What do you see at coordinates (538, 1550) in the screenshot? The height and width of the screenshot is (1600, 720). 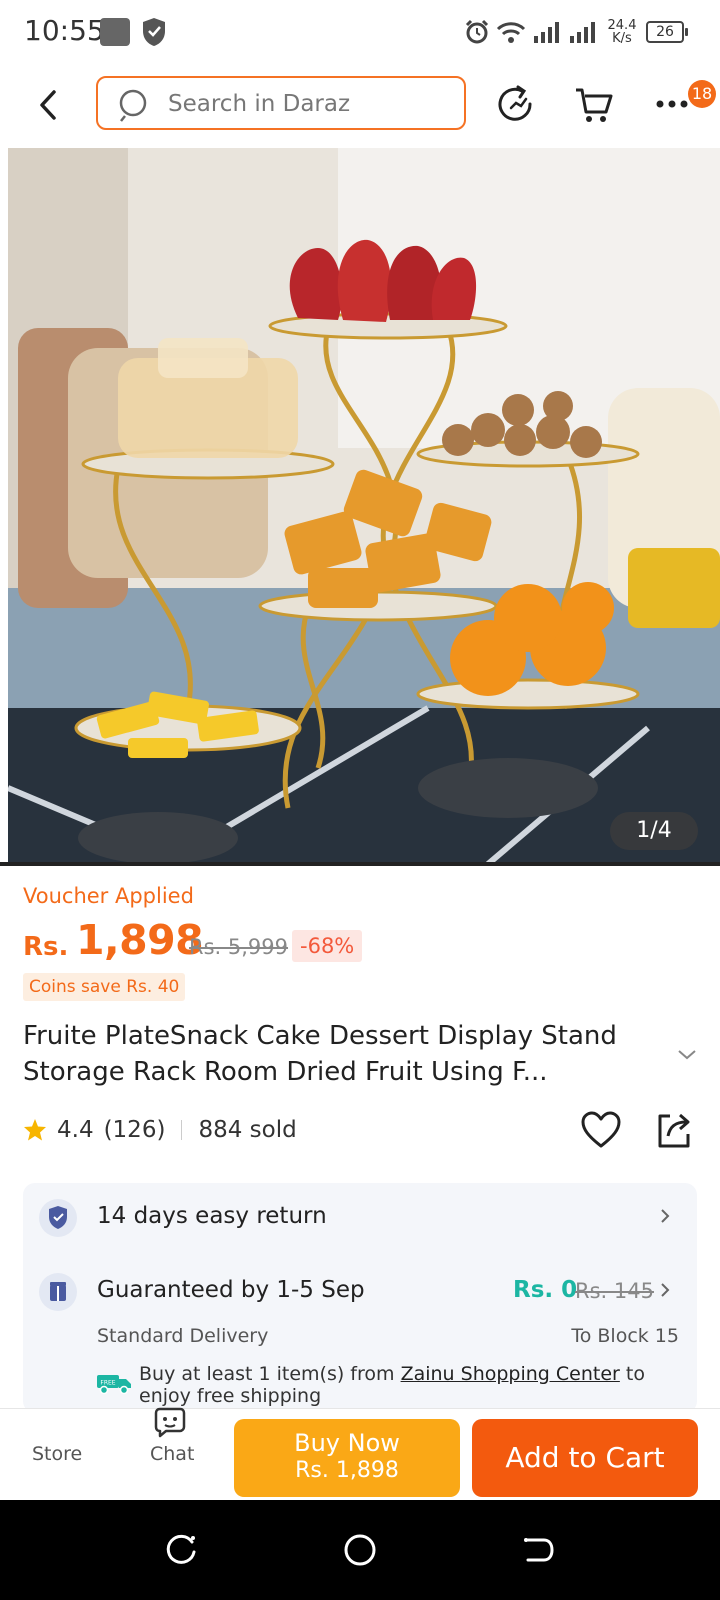 I see `back-nav-icon` at bounding box center [538, 1550].